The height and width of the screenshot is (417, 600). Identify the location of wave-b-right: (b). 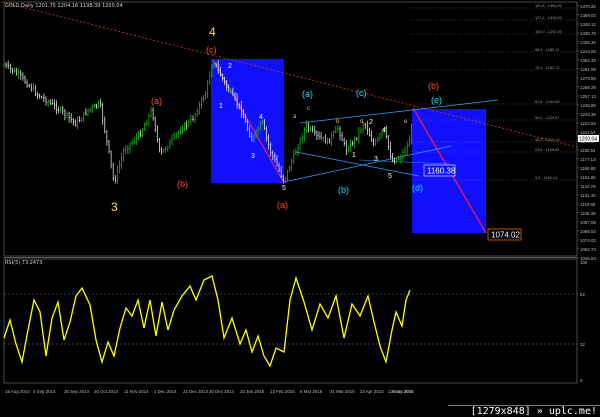
(433, 86).